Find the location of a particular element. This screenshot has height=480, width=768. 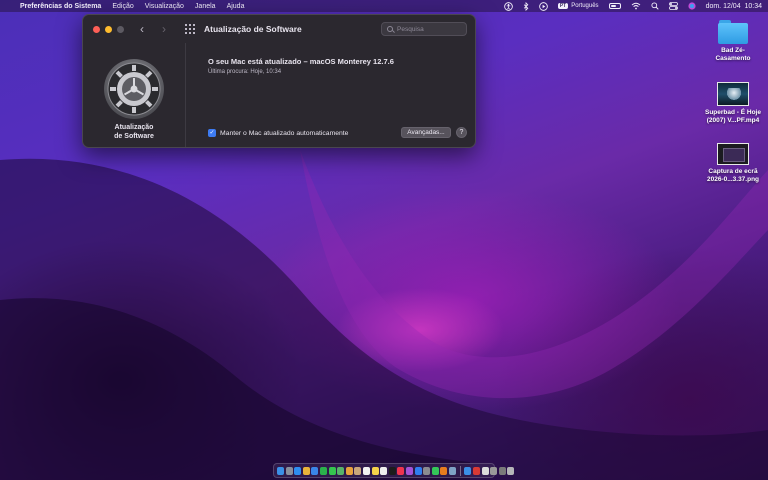

bluetooth-icon is located at coordinates (526, 6).